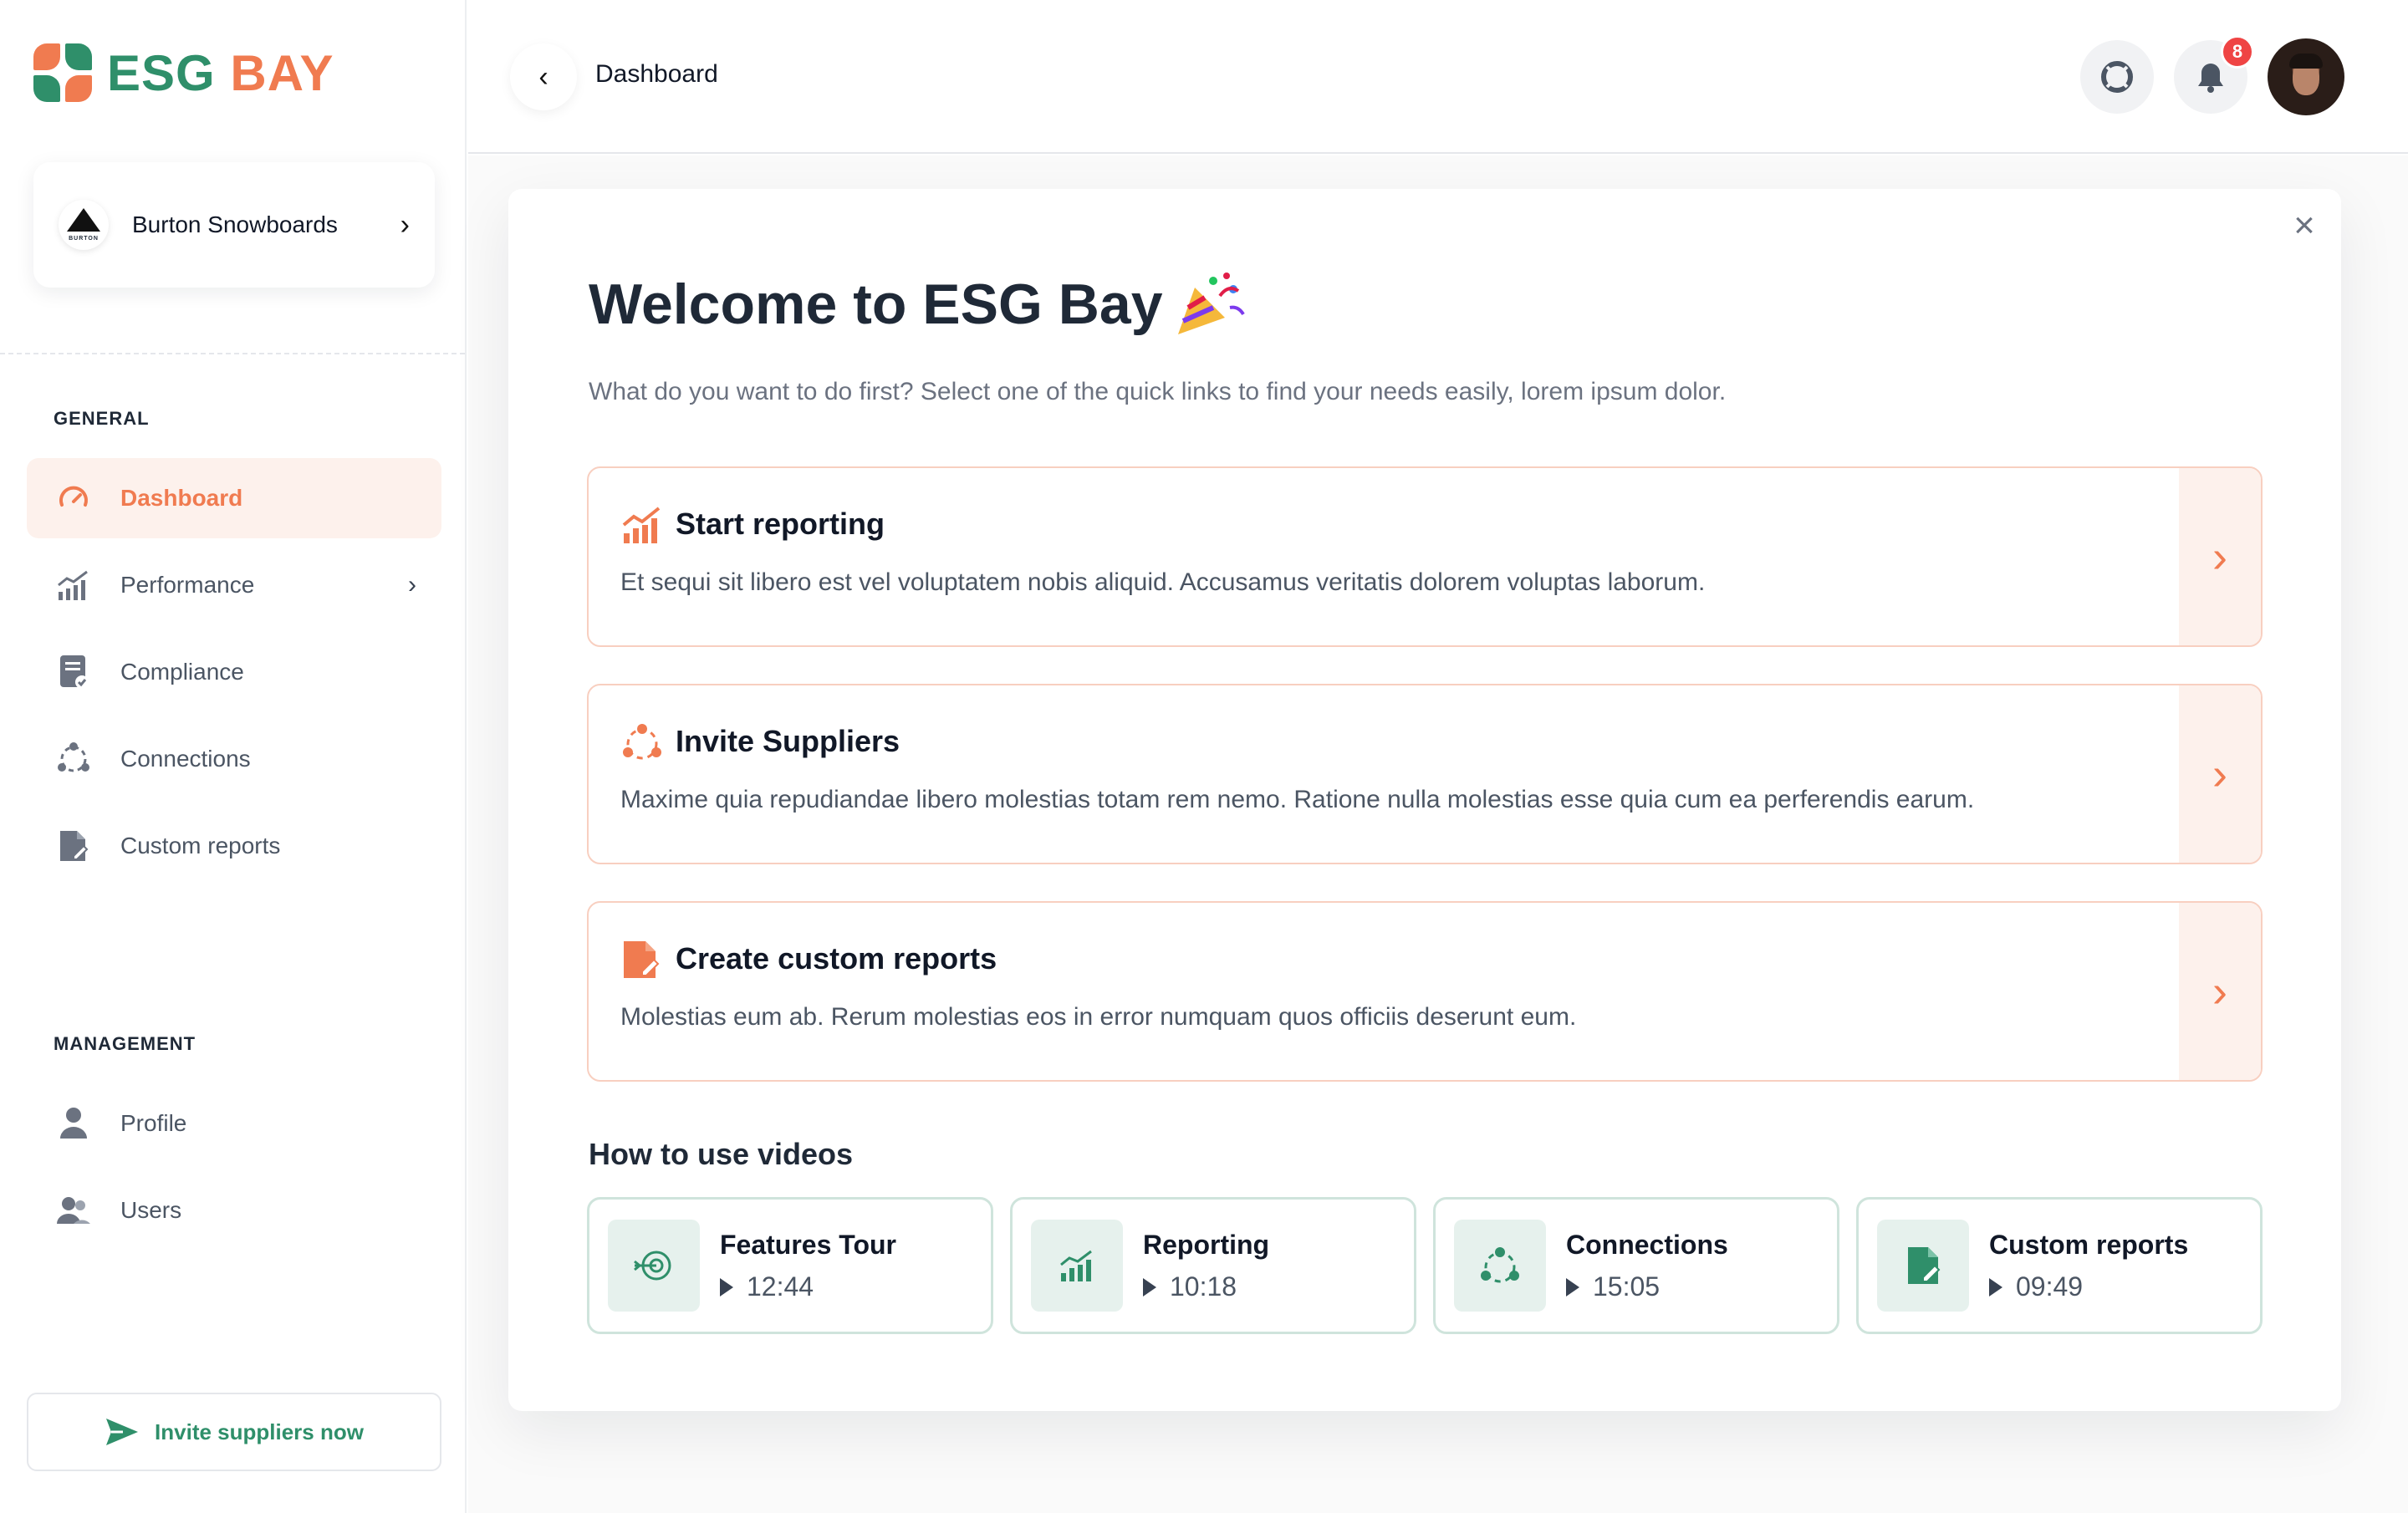  I want to click on video-duration: 09:49, so click(2036, 1286).